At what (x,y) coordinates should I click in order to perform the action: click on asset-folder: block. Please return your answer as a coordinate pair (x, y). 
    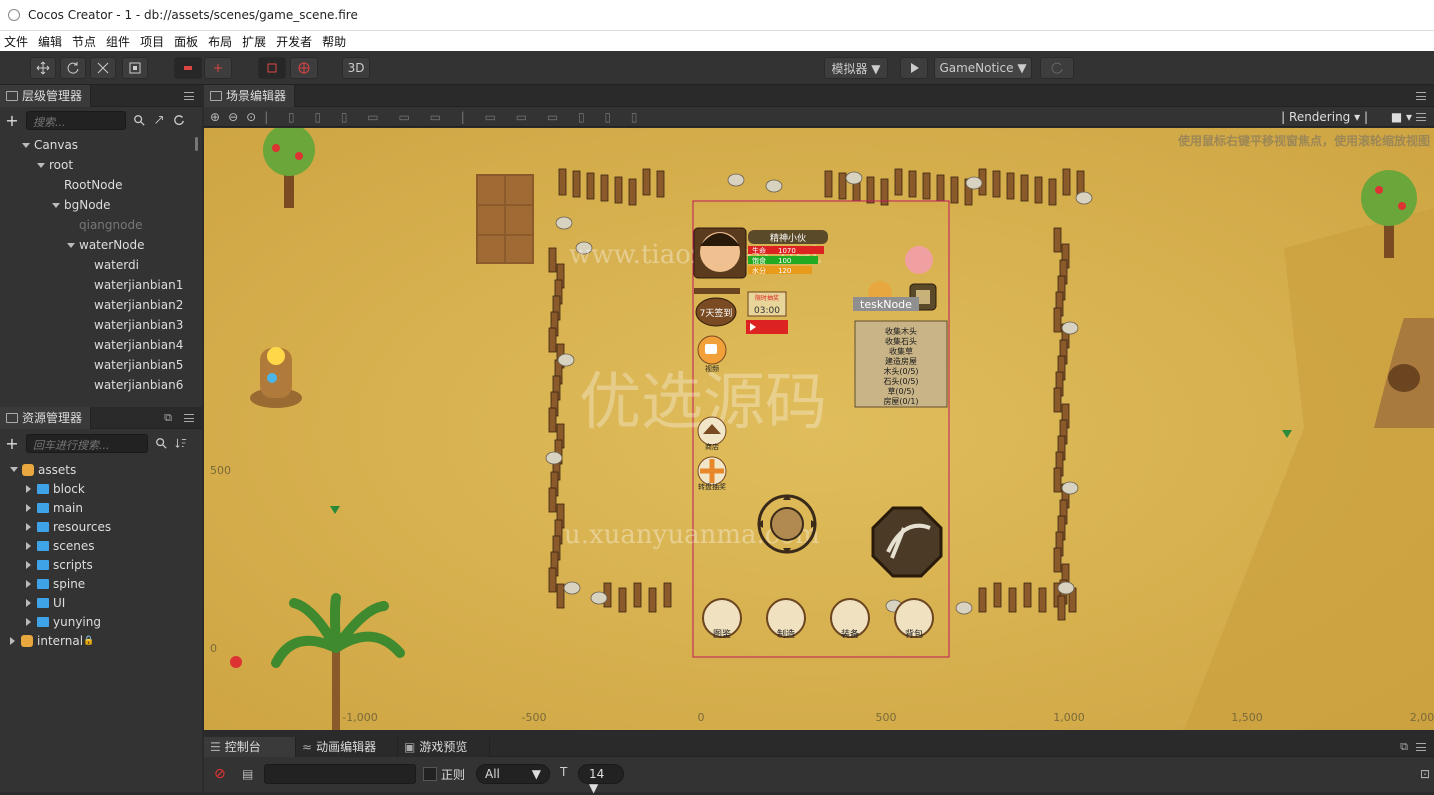
    Looking at the image, I should click on (101, 488).